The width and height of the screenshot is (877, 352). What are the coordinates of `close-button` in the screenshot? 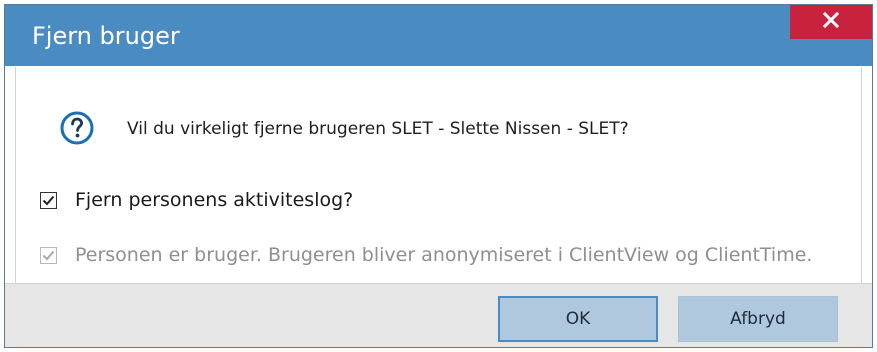 It's located at (831, 22).